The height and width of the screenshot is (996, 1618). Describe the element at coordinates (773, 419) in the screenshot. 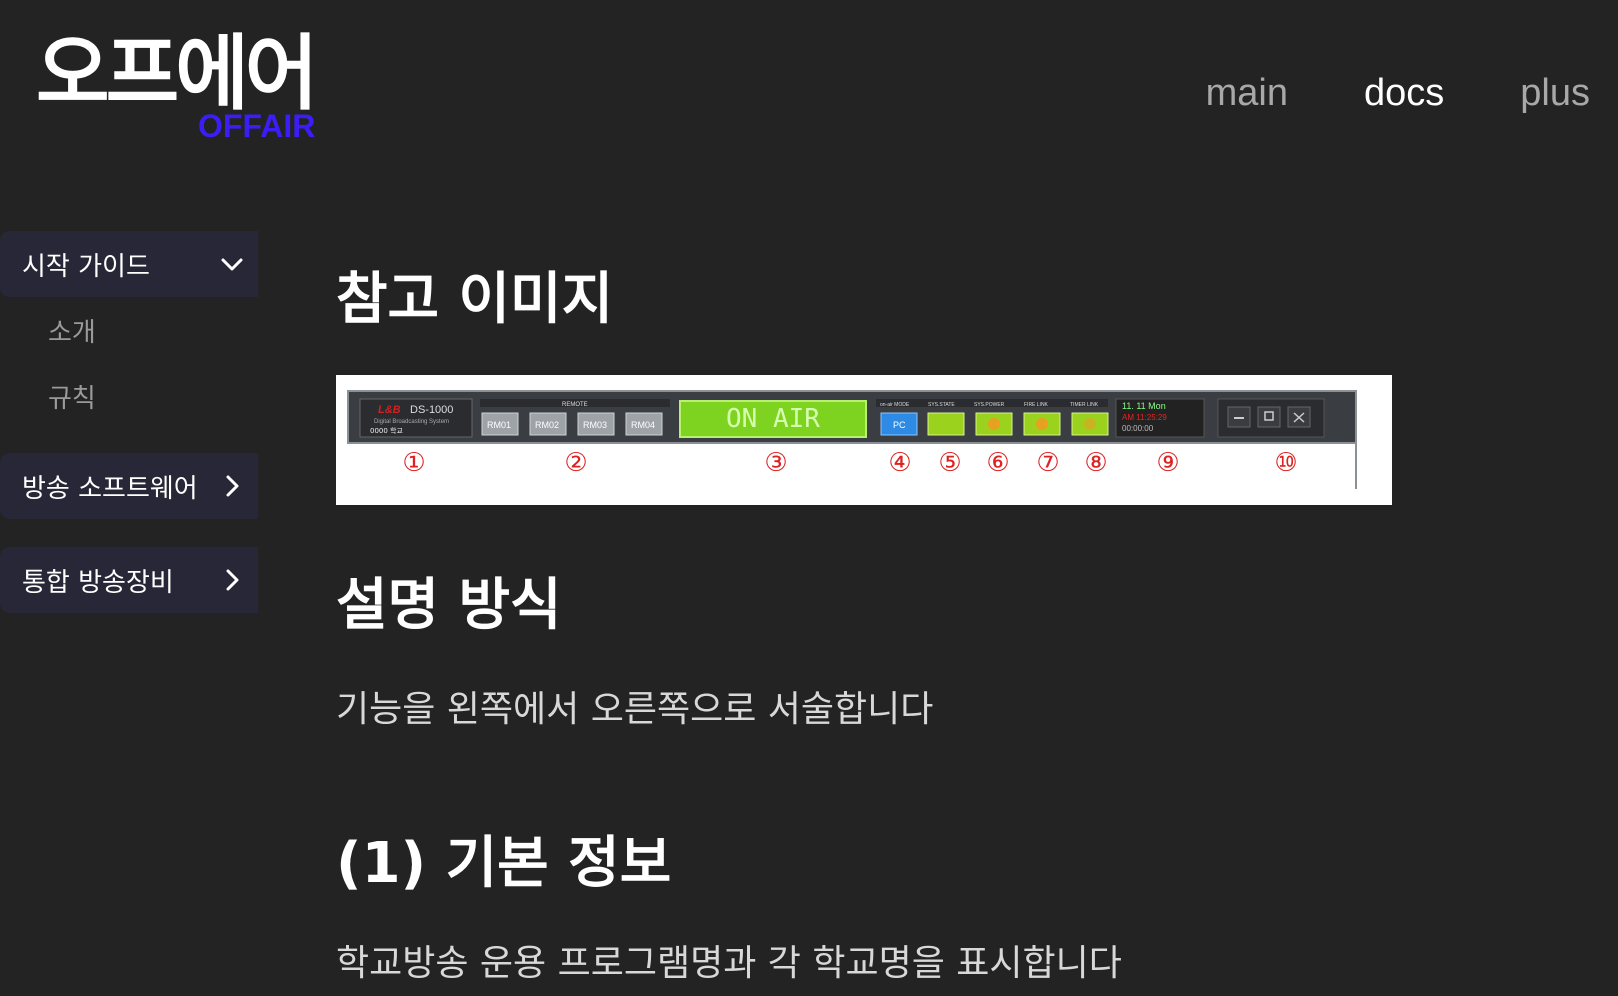

I see `panel-onair: ON AIR` at that location.